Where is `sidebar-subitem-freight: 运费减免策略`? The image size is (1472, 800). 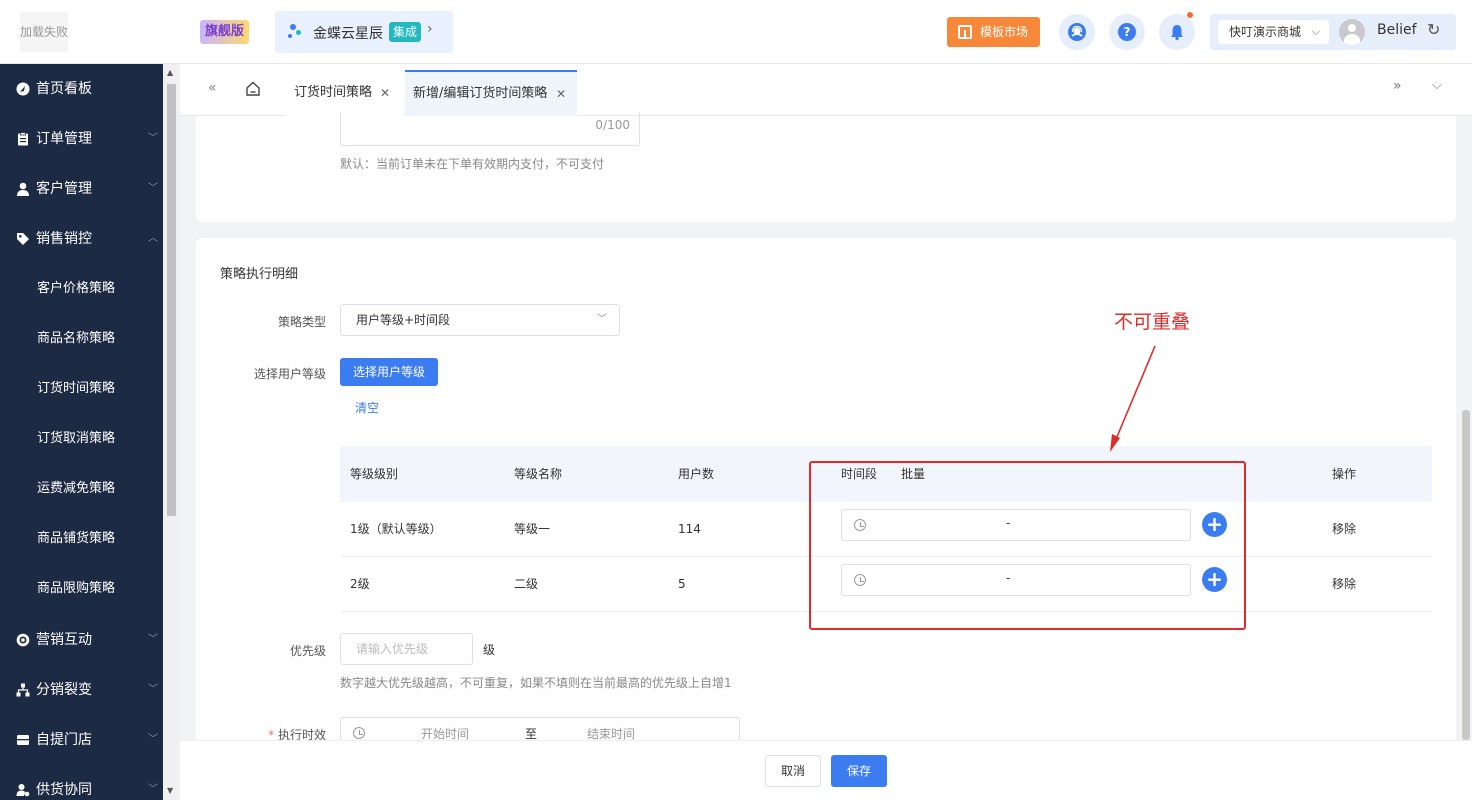
sidebar-subitem-freight: 运费减免策略 is located at coordinates (81, 489).